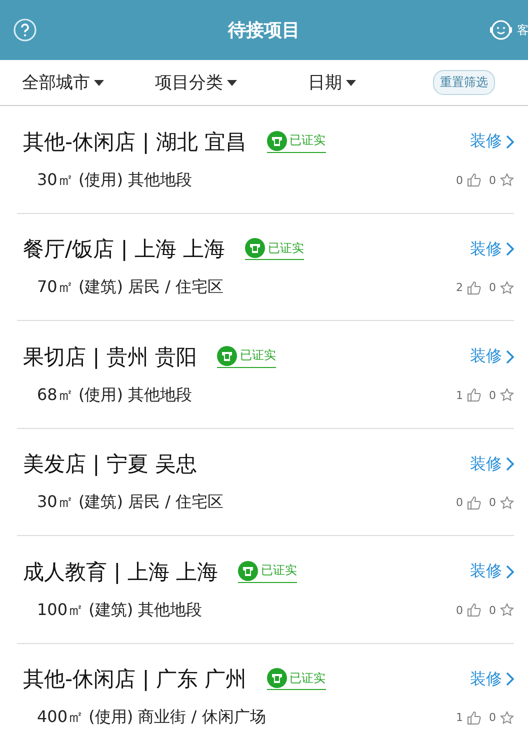  I want to click on reset-filter-button: 重置筛选, so click(464, 82).